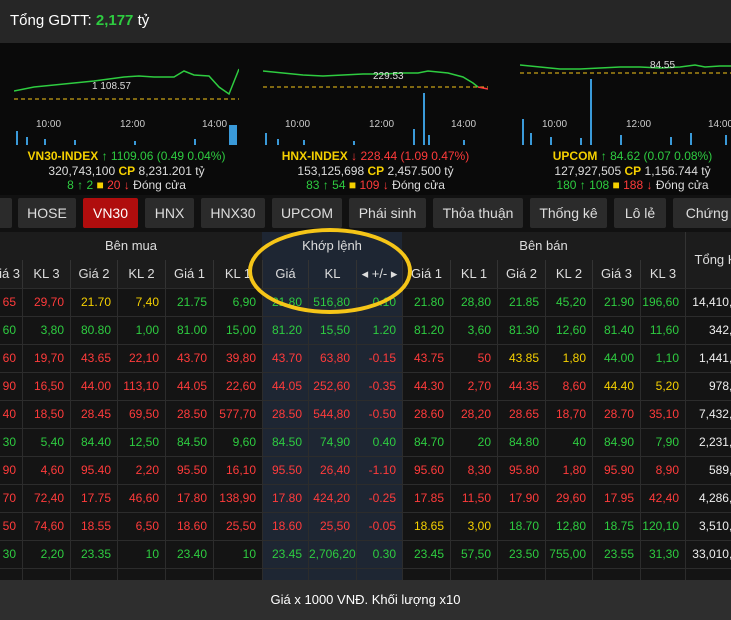  Describe the element at coordinates (90, 185) in the screenshot. I see `unchanged-count: 2` at that location.